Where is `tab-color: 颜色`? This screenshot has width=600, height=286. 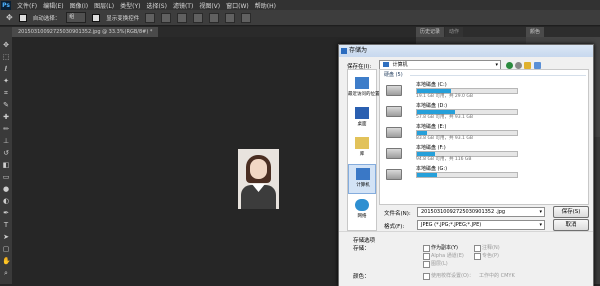
tab-color: 颜色 is located at coordinates (535, 32).